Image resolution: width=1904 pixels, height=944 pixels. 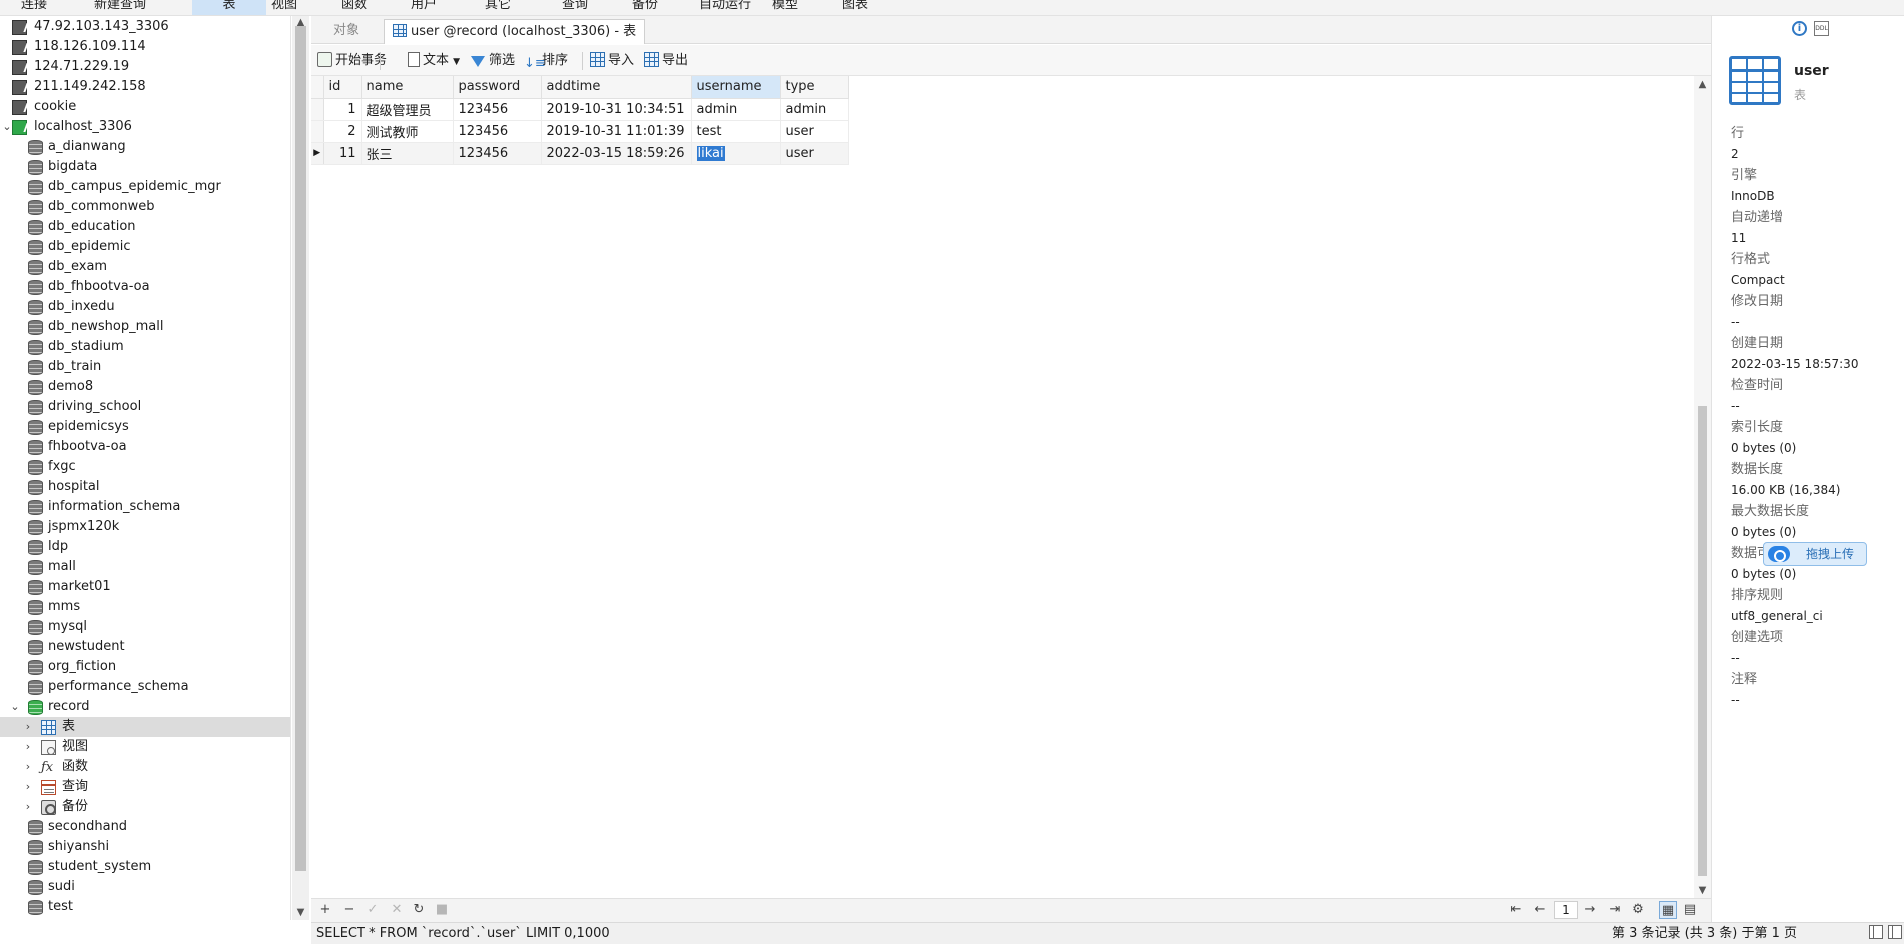 What do you see at coordinates (814, 109) in the screenshot?
I see `table-cell-type: admin` at bounding box center [814, 109].